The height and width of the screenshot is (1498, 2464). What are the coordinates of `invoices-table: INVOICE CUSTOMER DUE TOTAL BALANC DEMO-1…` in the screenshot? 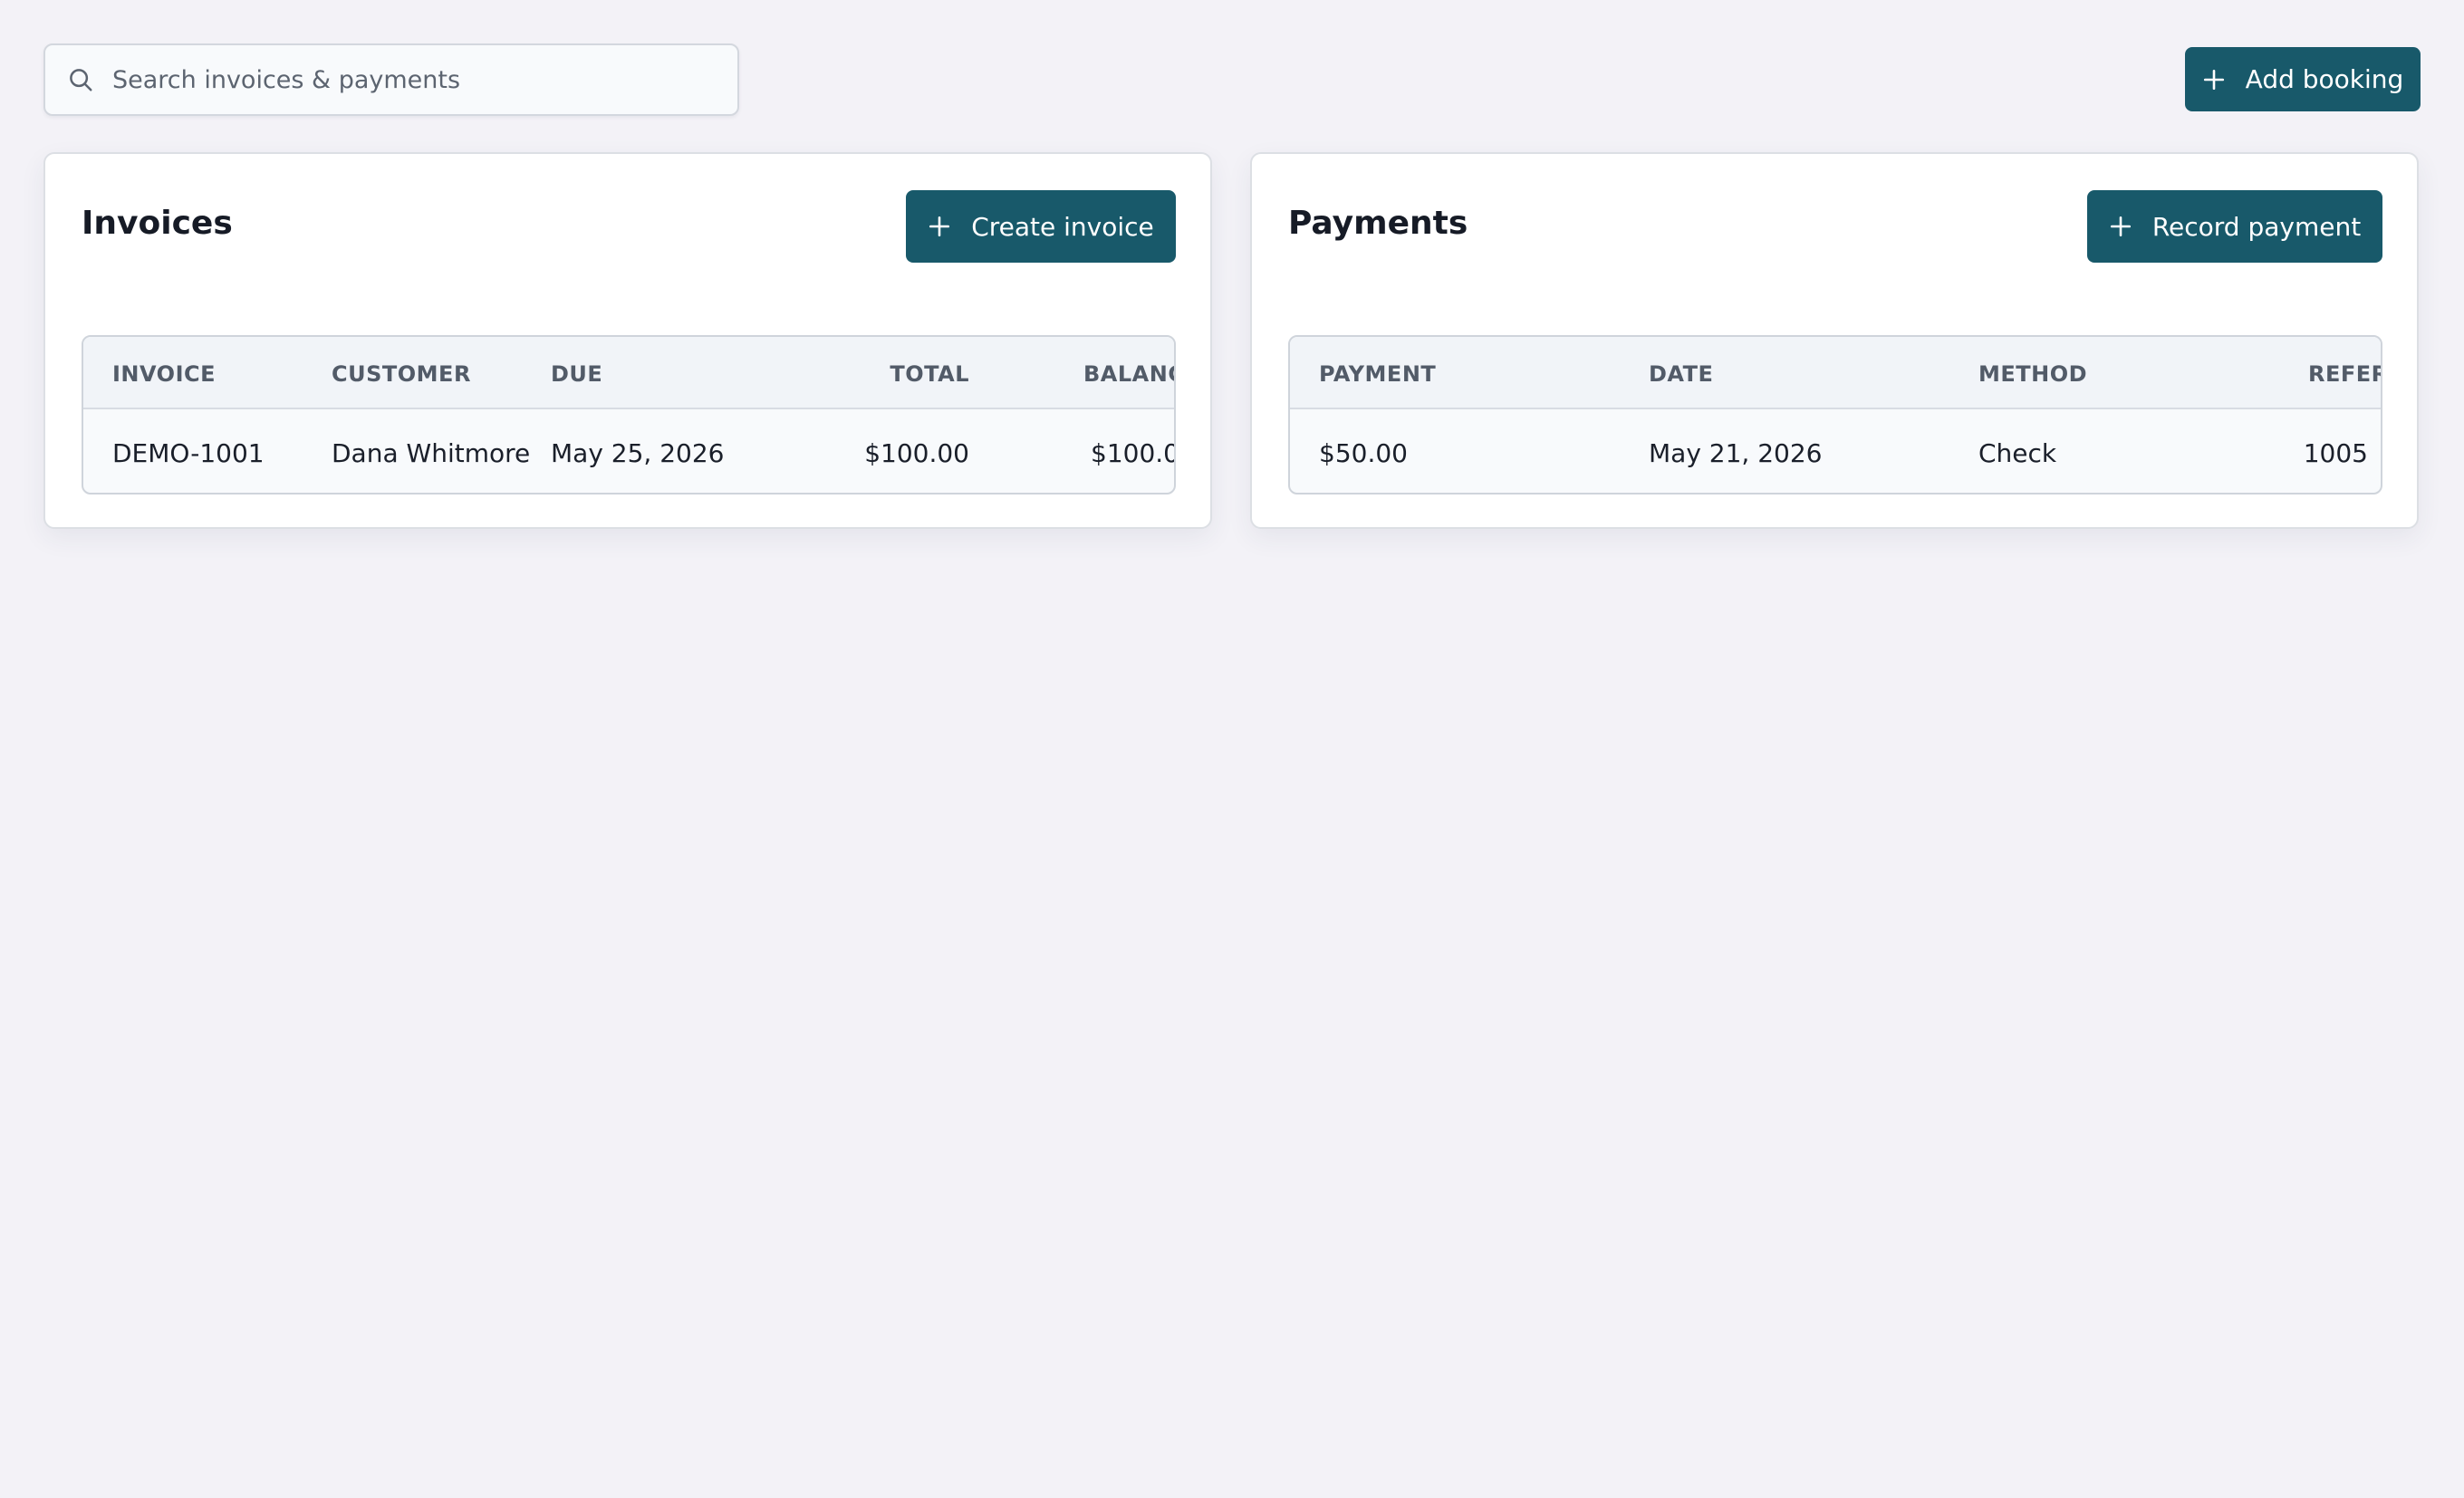 It's located at (629, 415).